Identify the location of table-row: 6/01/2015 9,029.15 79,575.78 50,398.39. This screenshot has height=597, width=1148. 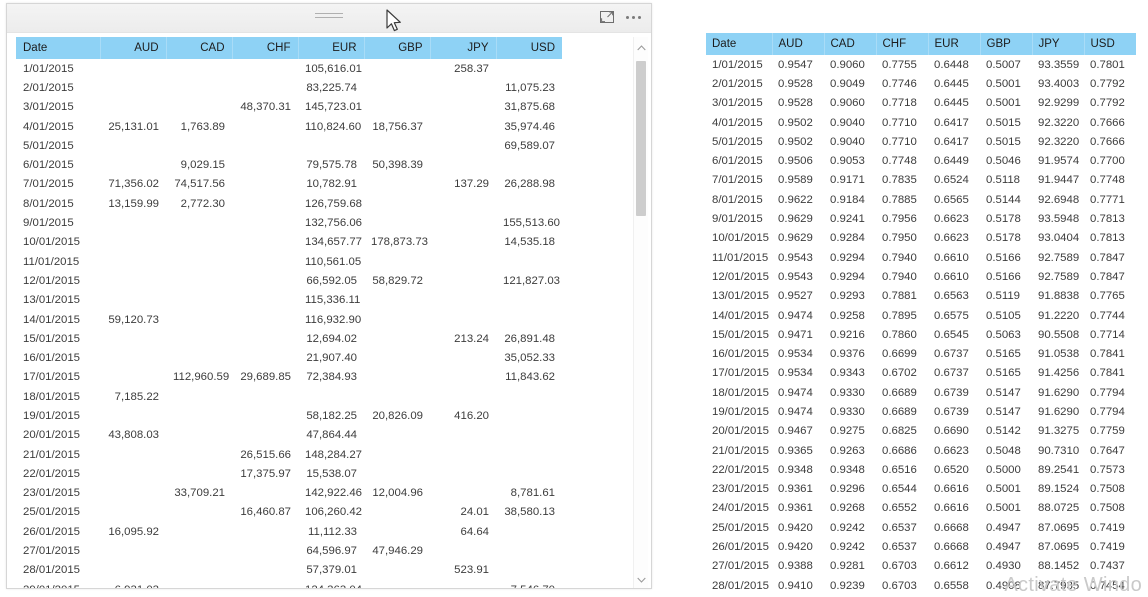
(289, 164).